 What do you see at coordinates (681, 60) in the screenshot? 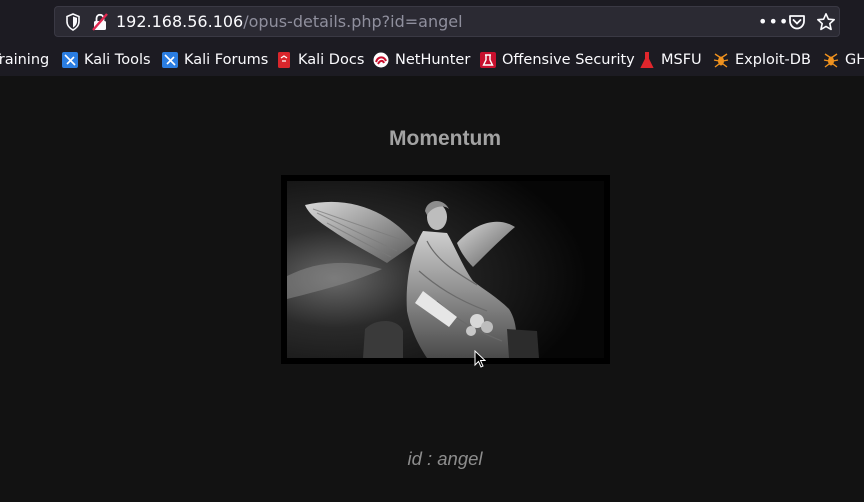
I see `bookmark-label: MSFU` at bounding box center [681, 60].